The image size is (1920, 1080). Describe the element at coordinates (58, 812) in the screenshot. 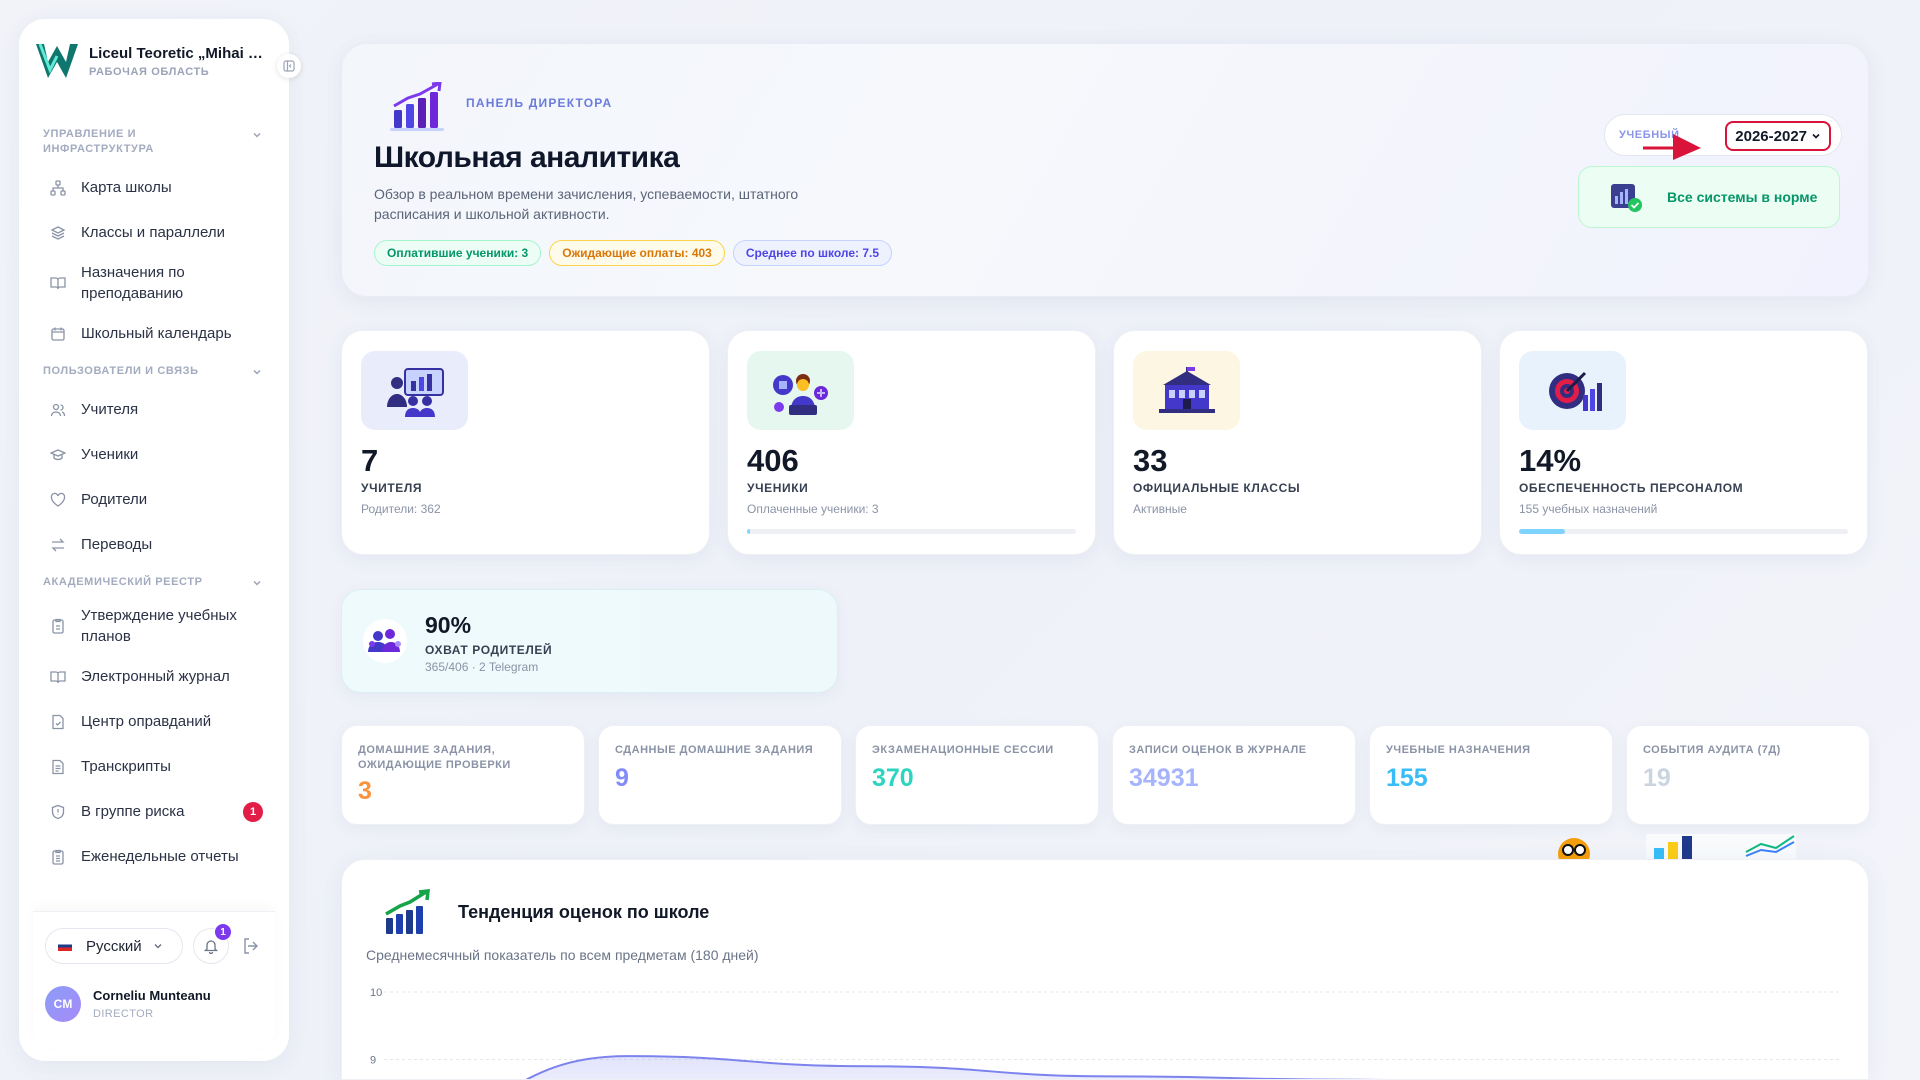

I see `shield-icon` at that location.